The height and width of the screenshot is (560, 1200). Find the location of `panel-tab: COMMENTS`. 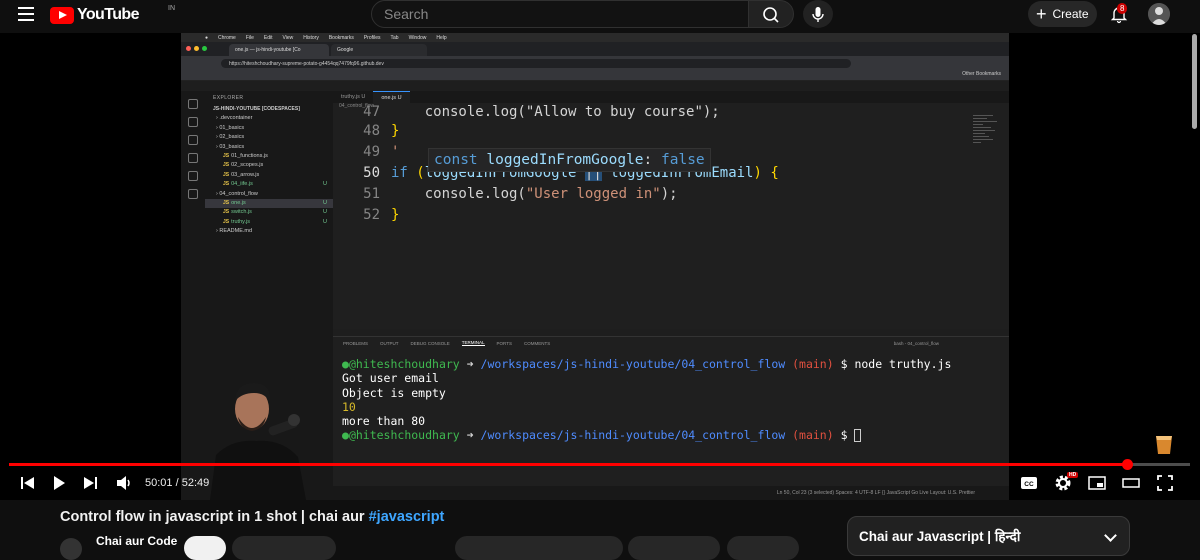

panel-tab: COMMENTS is located at coordinates (537, 343).